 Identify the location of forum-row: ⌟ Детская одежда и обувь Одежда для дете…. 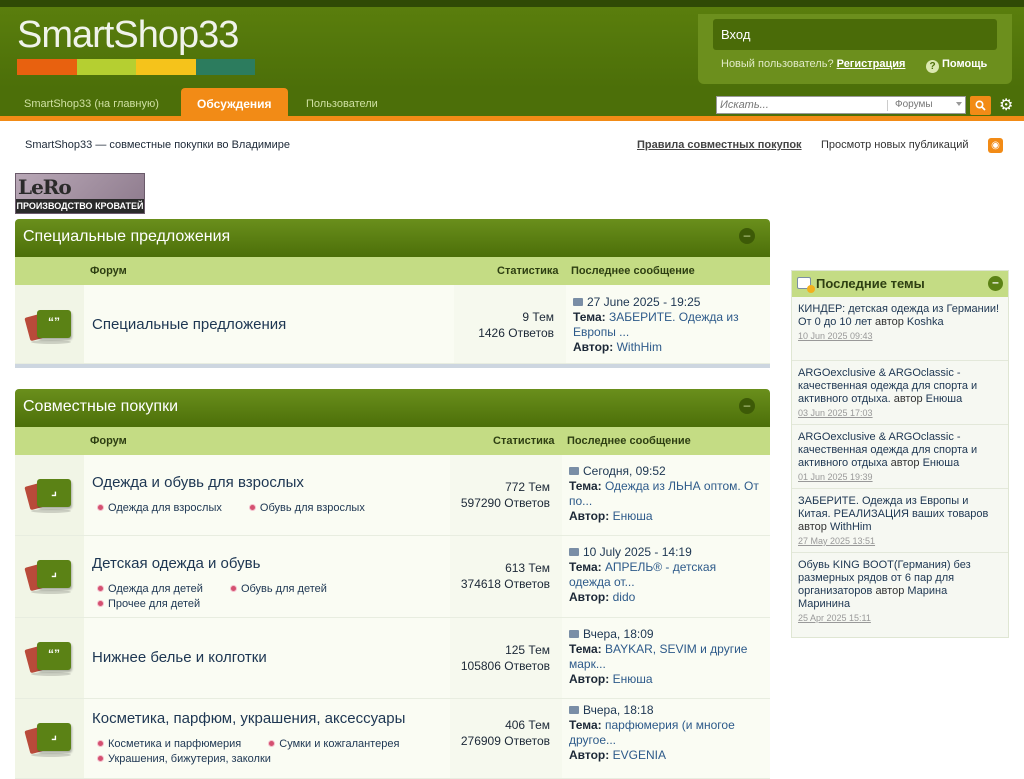
(392, 577).